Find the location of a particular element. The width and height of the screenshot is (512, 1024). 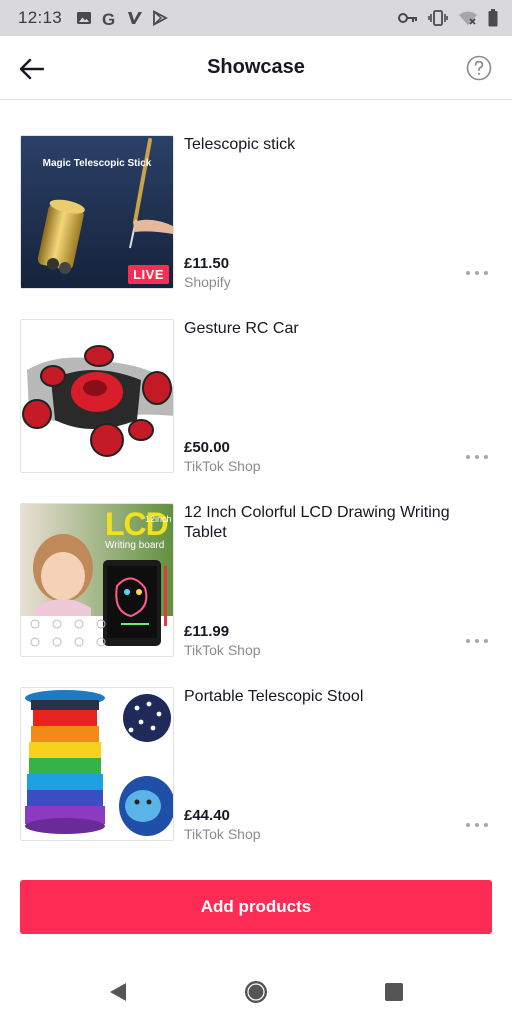

system-nav-bar is located at coordinates (256, 992).